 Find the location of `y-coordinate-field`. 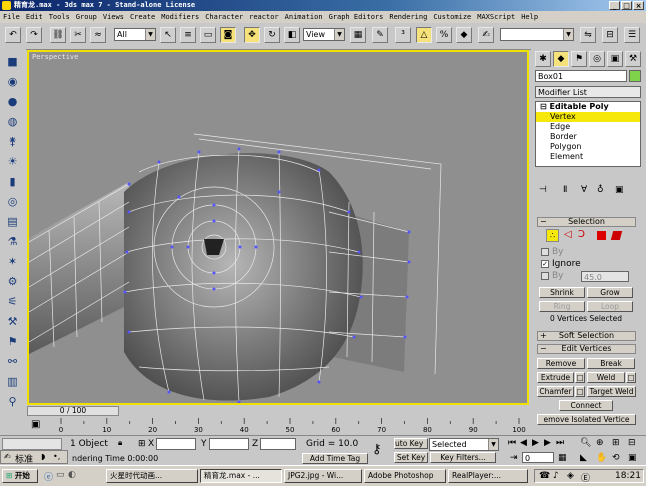

y-coordinate-field is located at coordinates (229, 444).